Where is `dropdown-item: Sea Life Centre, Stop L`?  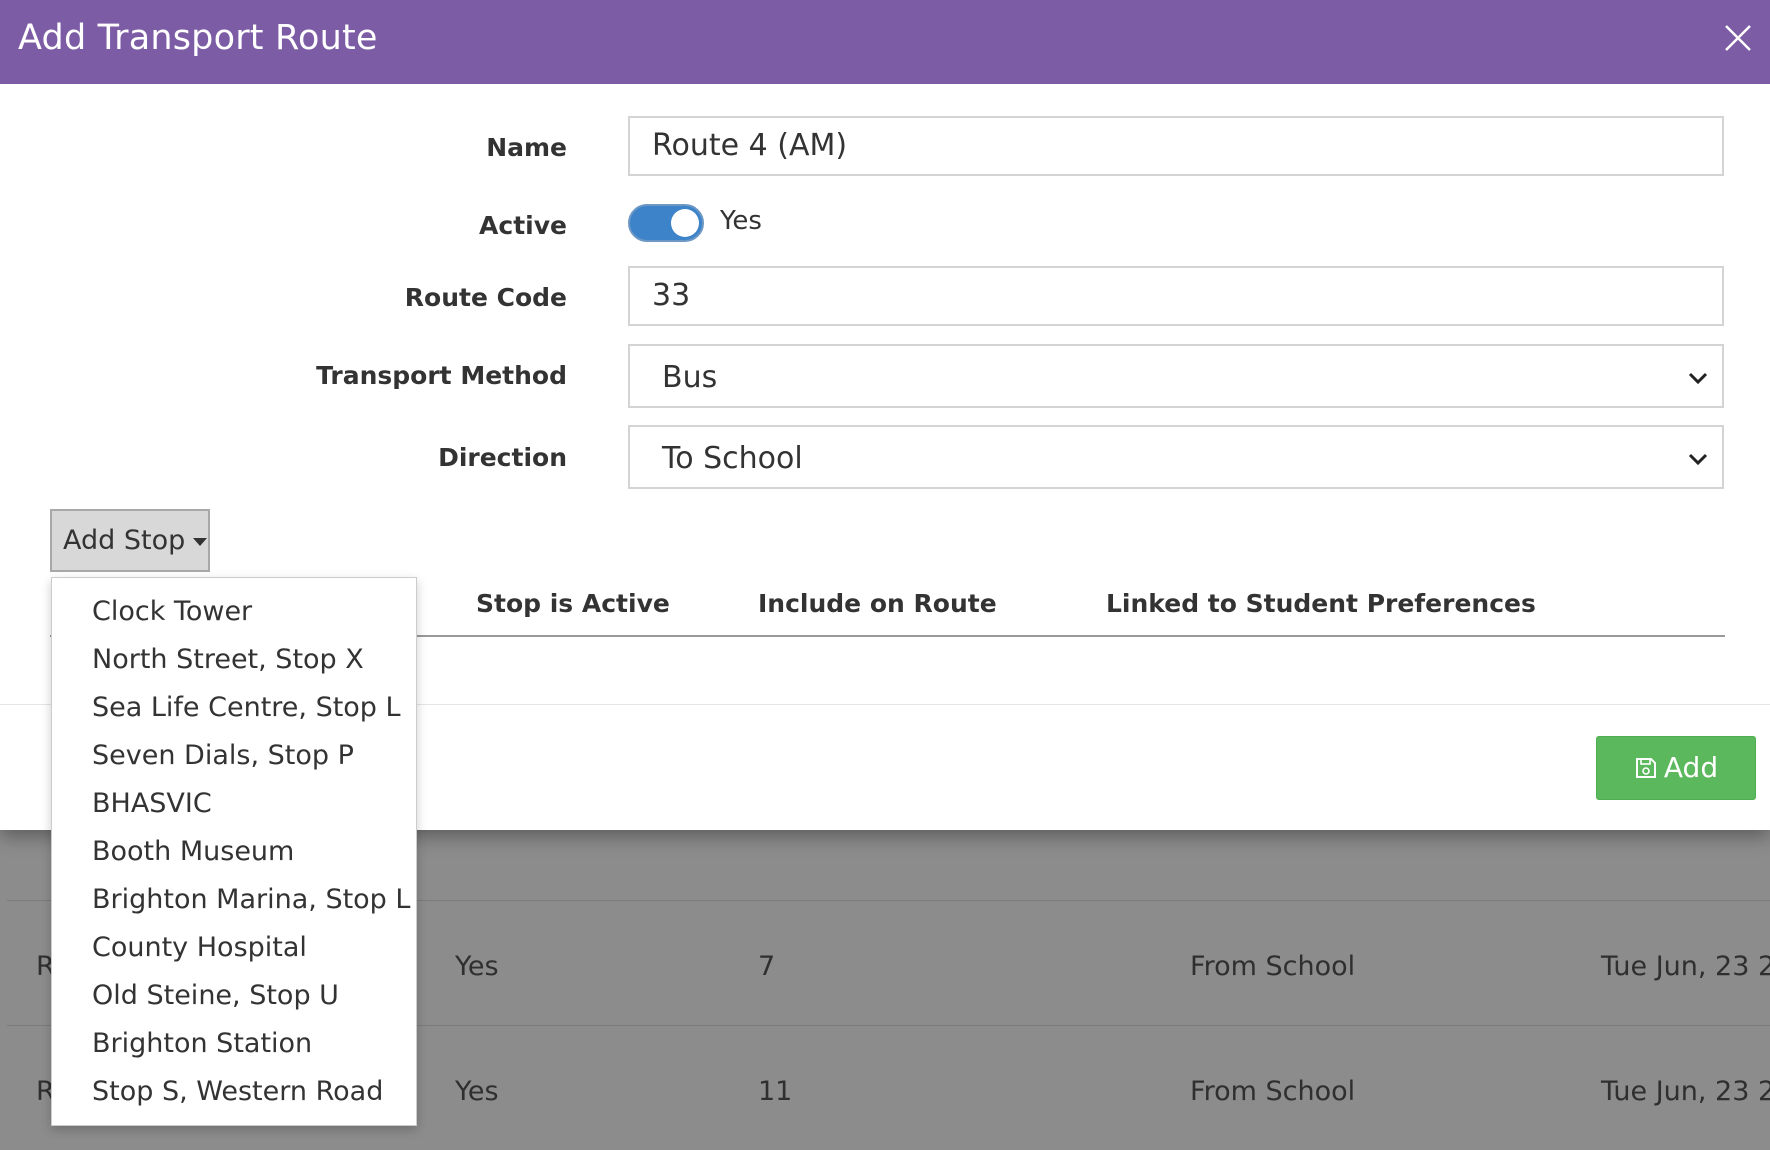 dropdown-item: Sea Life Centre, Stop L is located at coordinates (246, 707).